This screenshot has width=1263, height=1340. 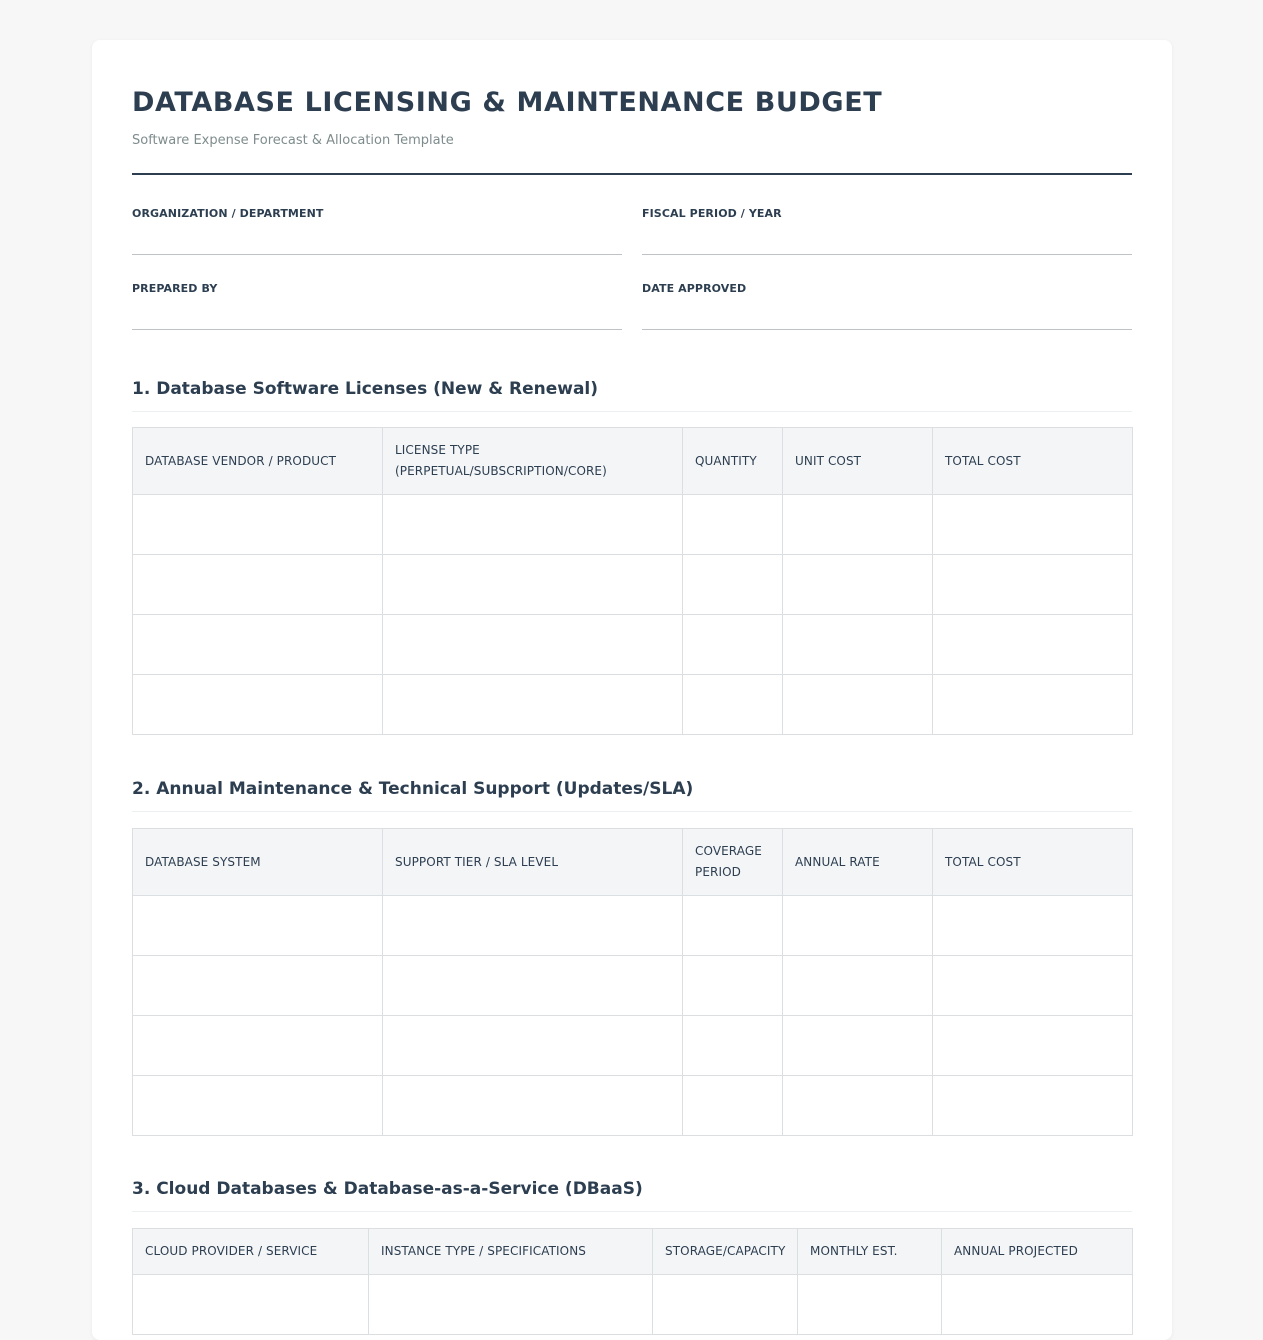 What do you see at coordinates (712, 213) in the screenshot?
I see `fiscal-period-label: FISCAL PERIOD / YEAR` at bounding box center [712, 213].